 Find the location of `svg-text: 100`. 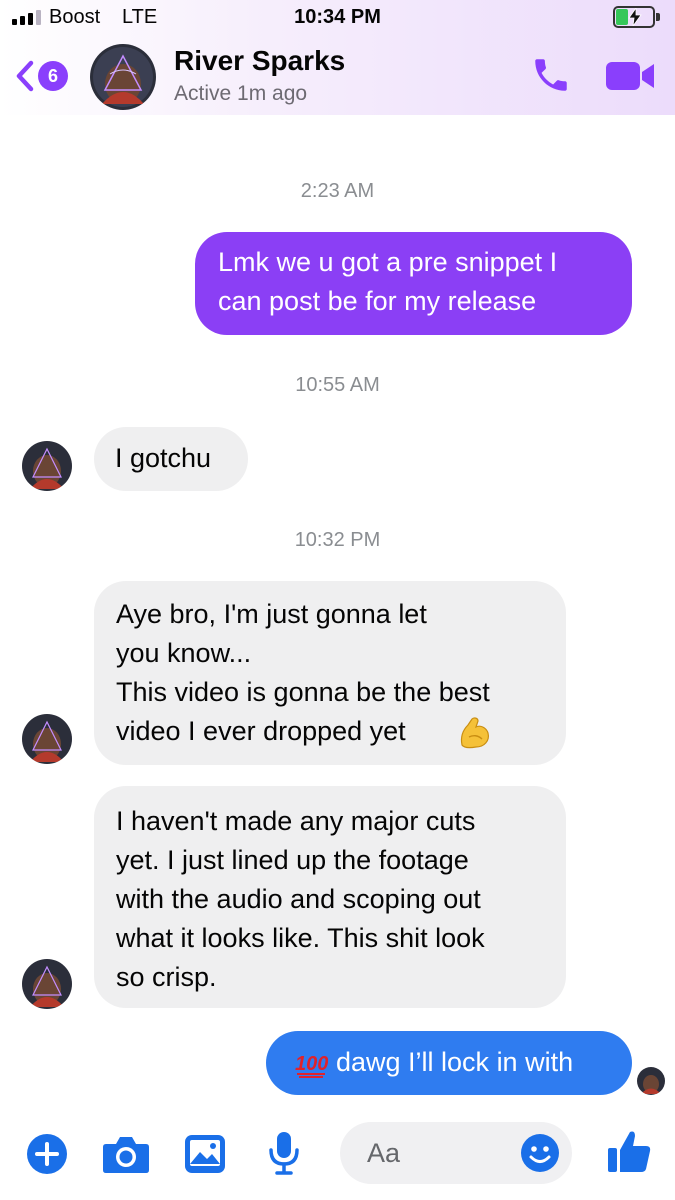

svg-text: 100 is located at coordinates (311, 1064).